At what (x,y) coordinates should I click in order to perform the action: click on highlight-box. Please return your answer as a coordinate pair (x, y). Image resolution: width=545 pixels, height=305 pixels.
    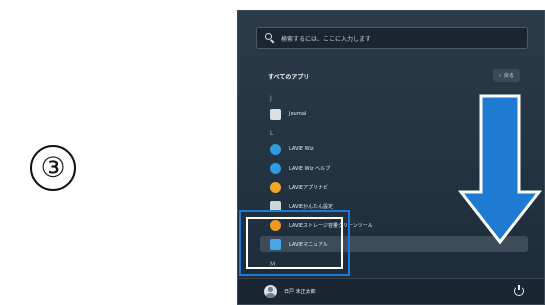
    Looking at the image, I should click on (294, 243).